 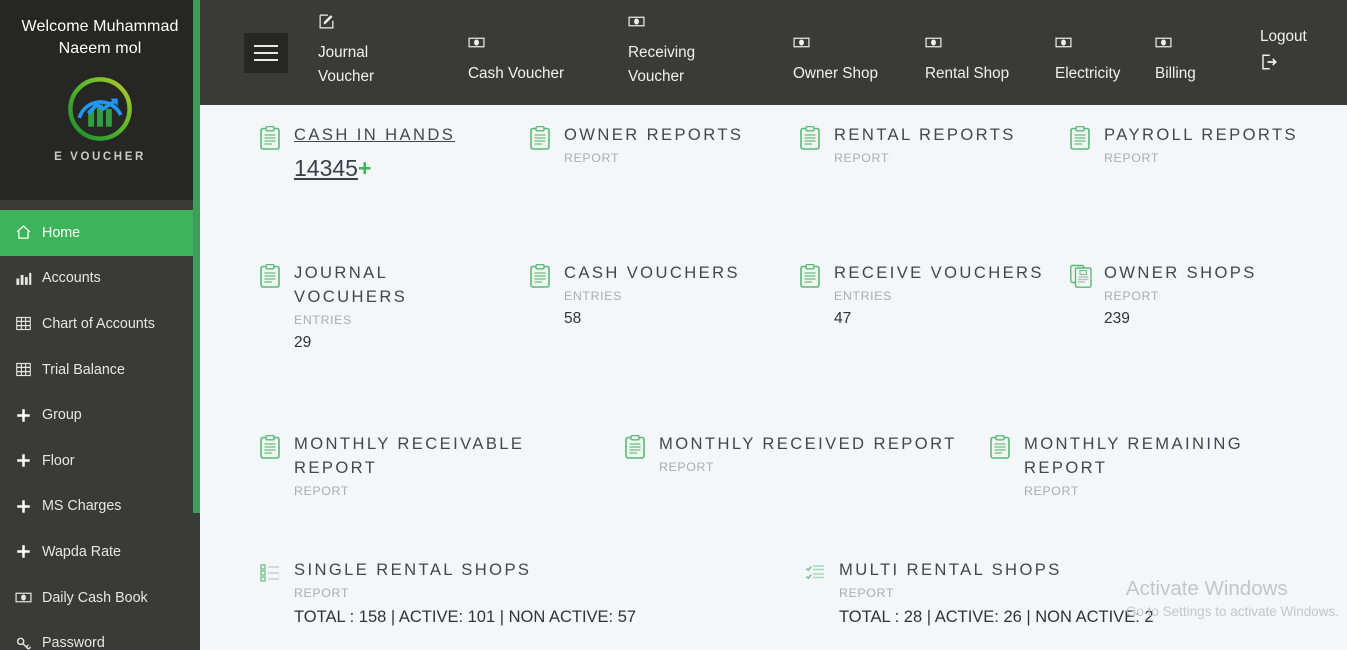 I want to click on card-monthly-receivable-report: MONTHLY RECEIVABLE REPORT REPORT, so click(x=442, y=466).